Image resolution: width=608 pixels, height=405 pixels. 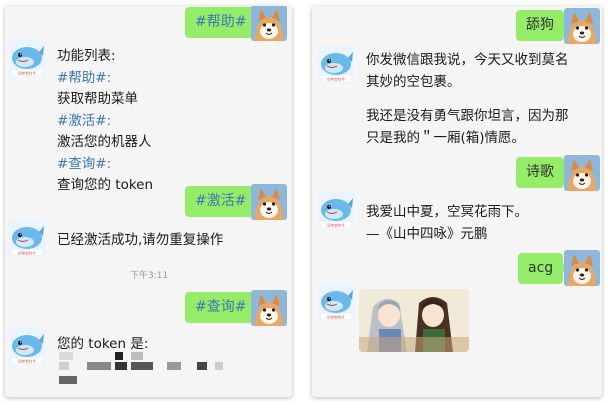 I want to click on chat-timestamp: 下午3:11, so click(x=149, y=276).